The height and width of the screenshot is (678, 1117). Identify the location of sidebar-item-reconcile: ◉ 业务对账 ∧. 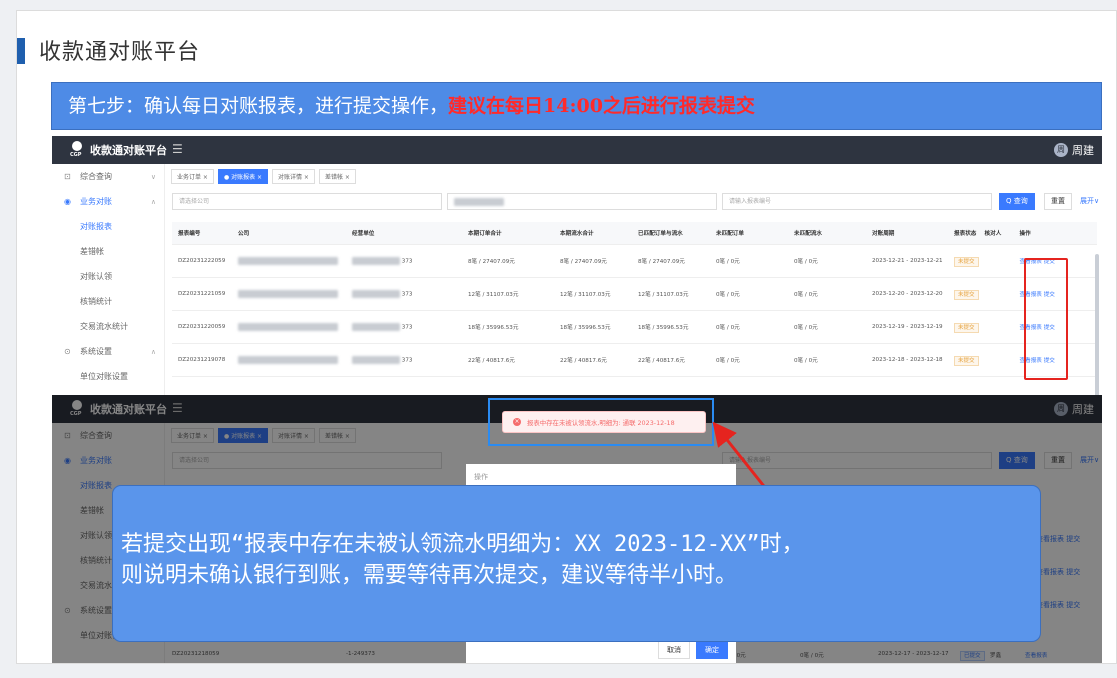
(108, 201).